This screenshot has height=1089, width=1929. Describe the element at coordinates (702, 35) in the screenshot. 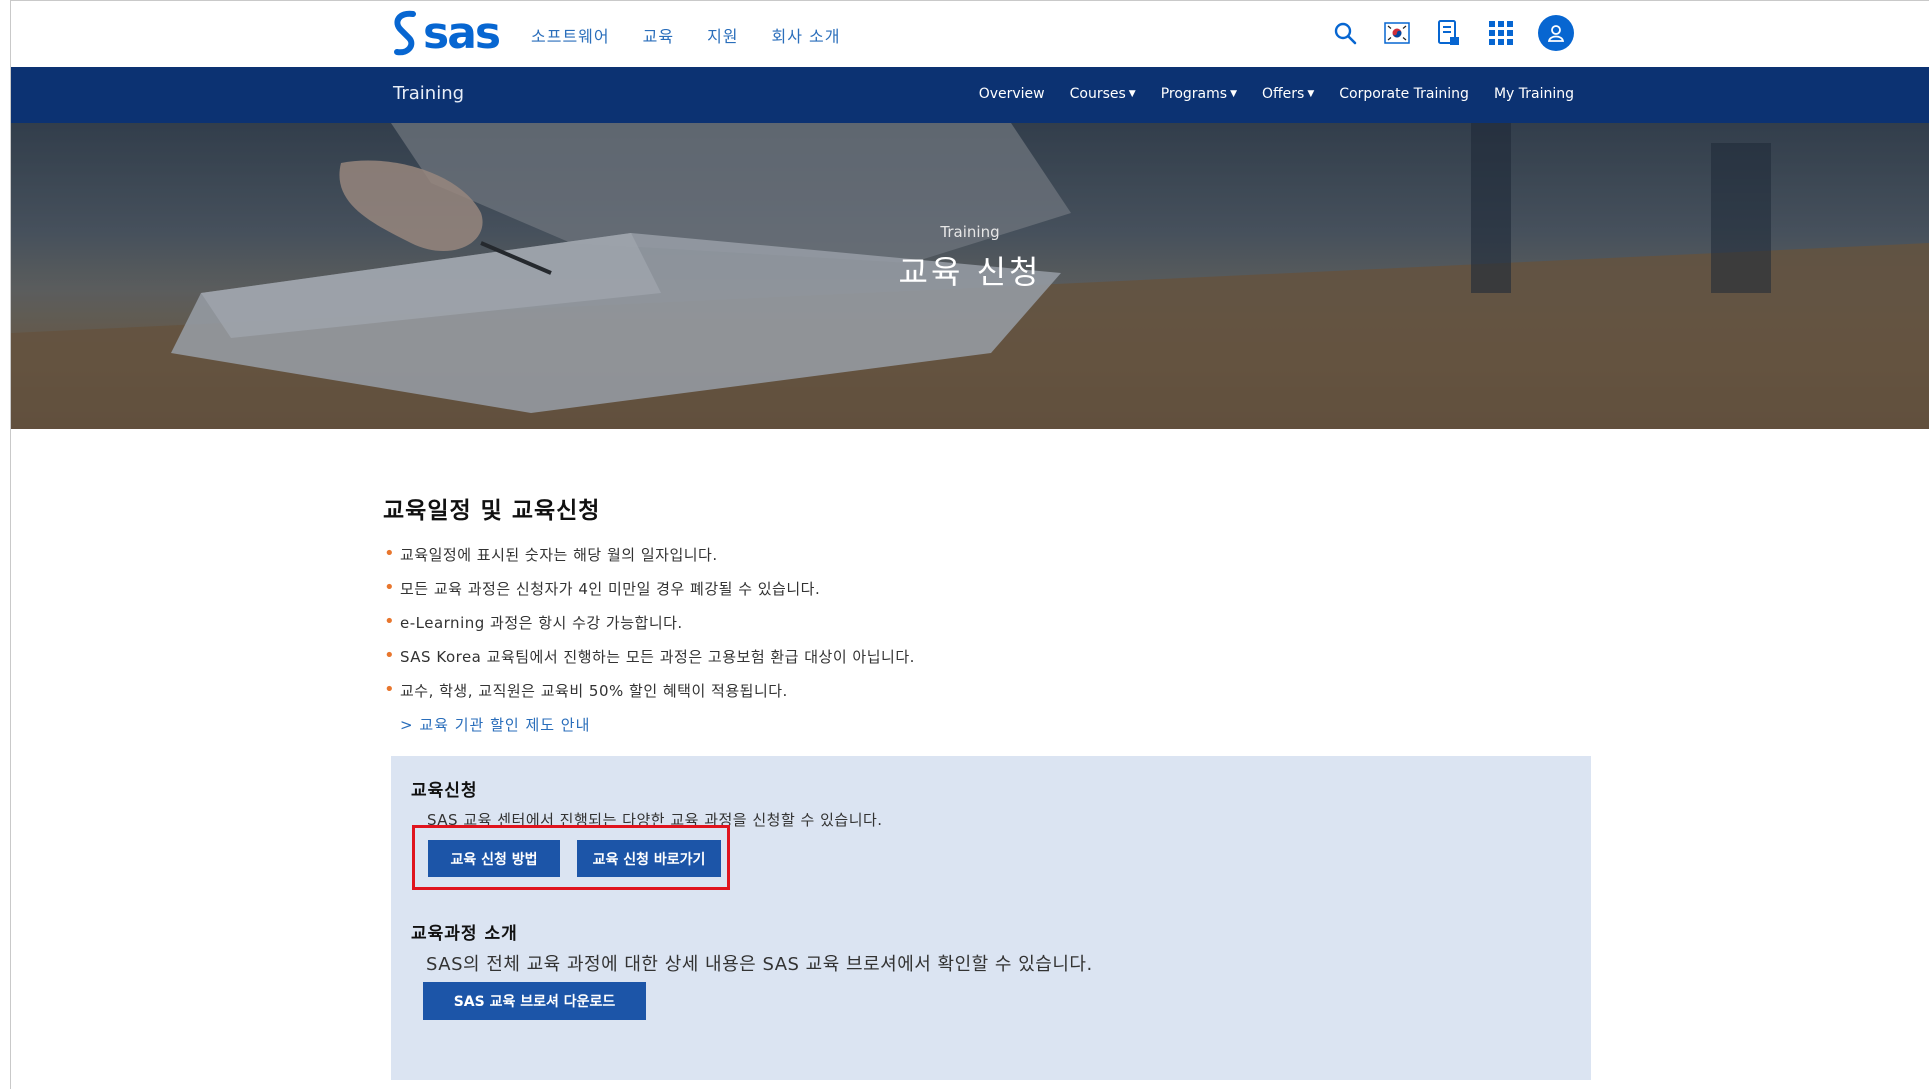

I see `primary-nav: 소프트웨어 교육 지원 회사 소개` at that location.